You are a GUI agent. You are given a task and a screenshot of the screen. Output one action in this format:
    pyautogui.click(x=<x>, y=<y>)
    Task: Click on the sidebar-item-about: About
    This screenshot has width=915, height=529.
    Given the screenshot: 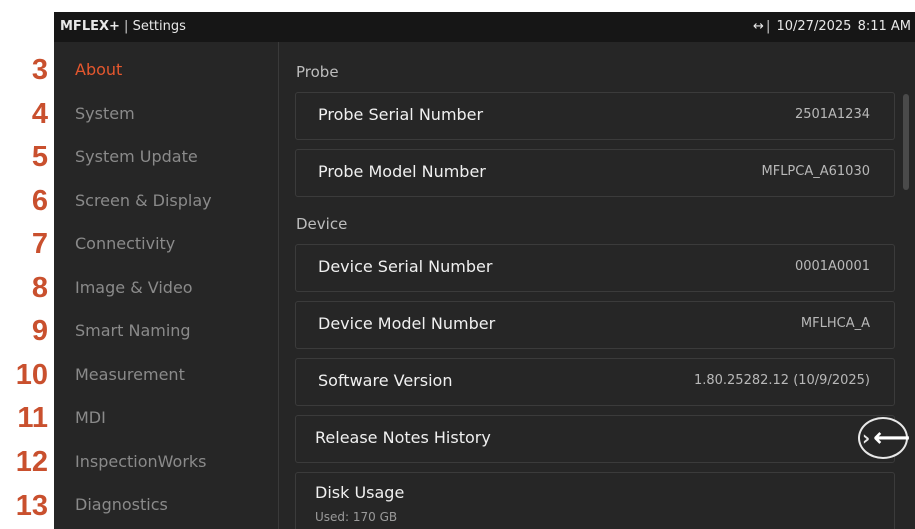 What is the action you would take?
    pyautogui.click(x=98, y=70)
    